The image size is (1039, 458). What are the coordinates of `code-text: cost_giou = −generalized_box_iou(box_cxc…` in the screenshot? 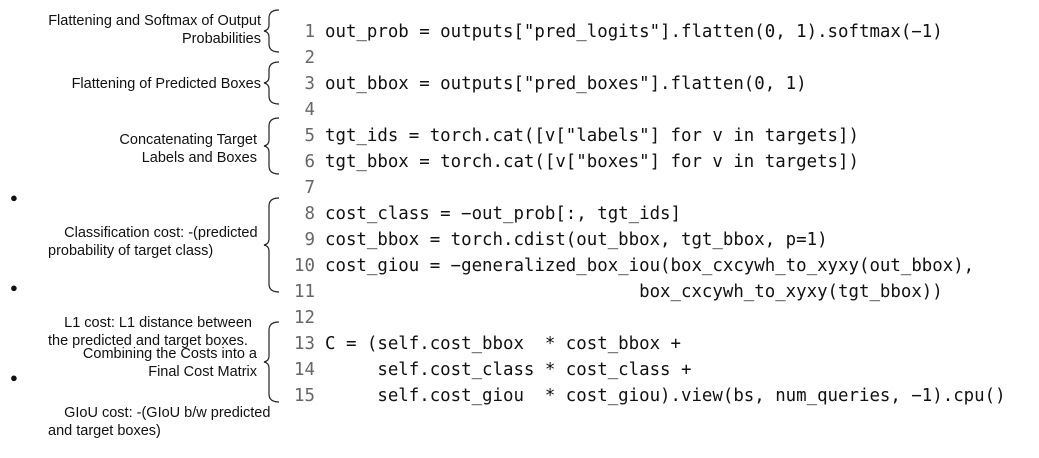 It's located at (650, 266).